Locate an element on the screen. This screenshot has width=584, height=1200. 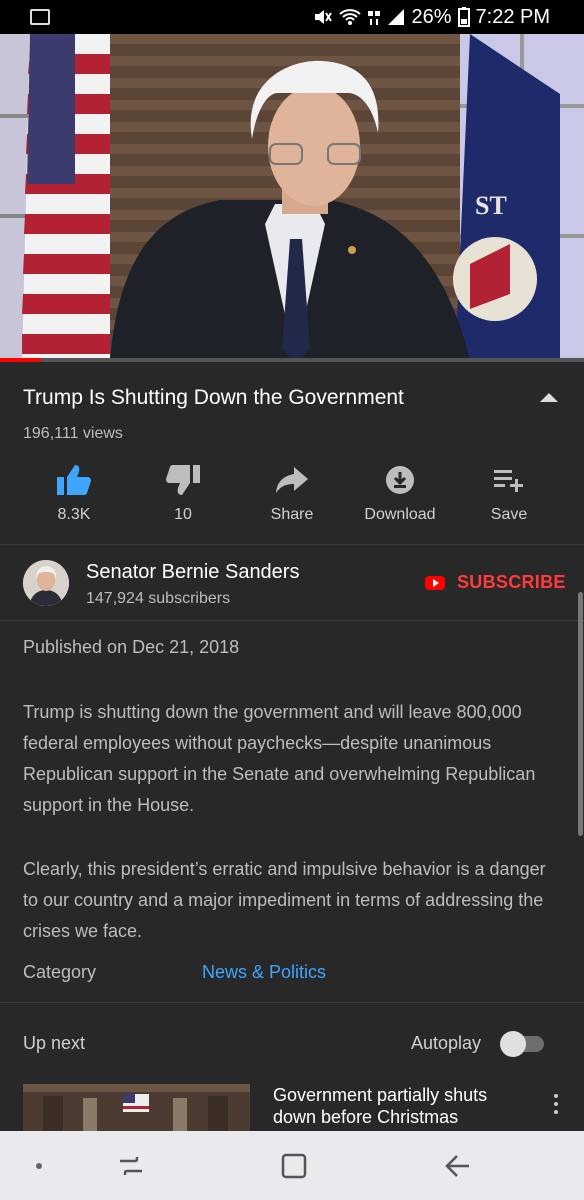
battery-percent: 26% is located at coordinates (431, 16).